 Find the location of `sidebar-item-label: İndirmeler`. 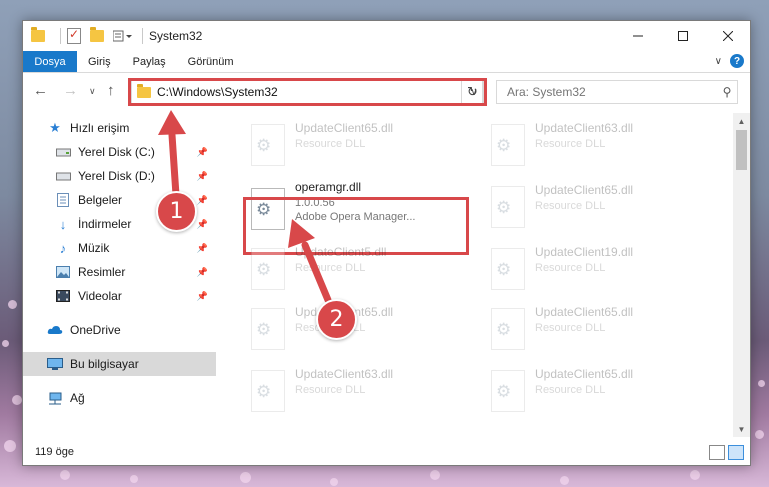

sidebar-item-label: İndirmeler is located at coordinates (105, 224).